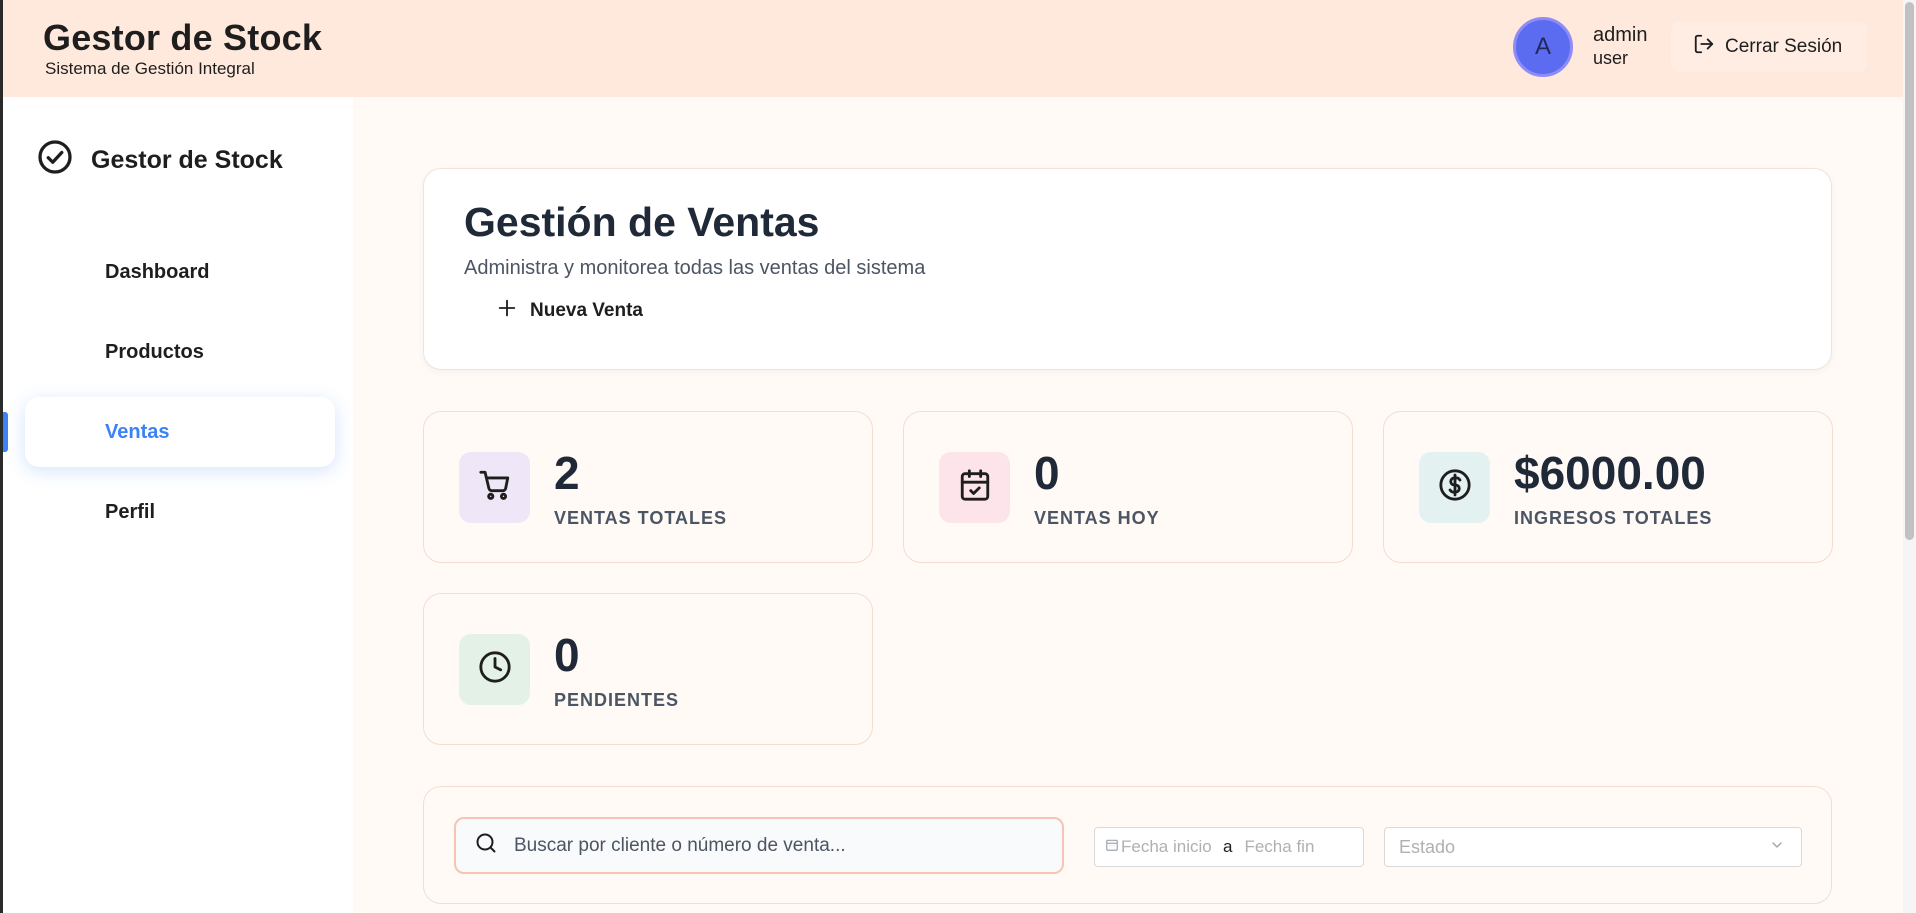  I want to click on calendar-icon, so click(1112, 847).